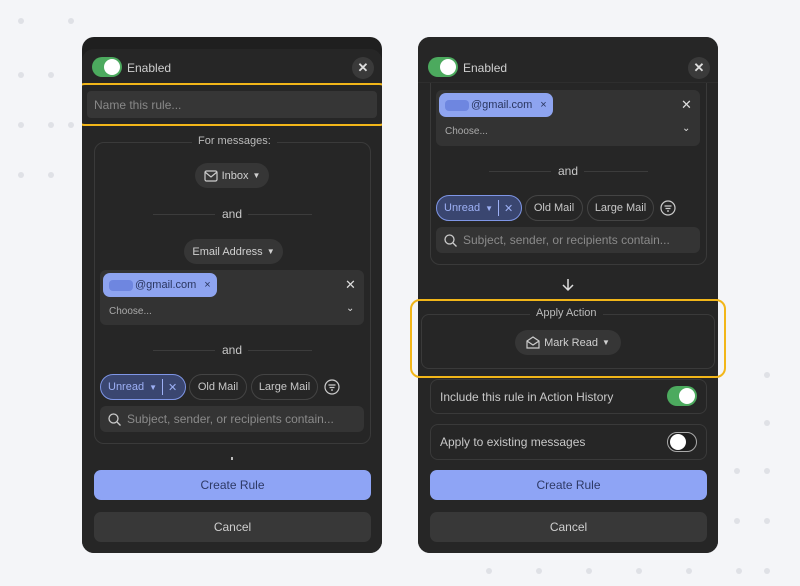 The width and height of the screenshot is (800, 586). Describe the element at coordinates (227, 251) in the screenshot. I see `field-label: Email Address` at that location.